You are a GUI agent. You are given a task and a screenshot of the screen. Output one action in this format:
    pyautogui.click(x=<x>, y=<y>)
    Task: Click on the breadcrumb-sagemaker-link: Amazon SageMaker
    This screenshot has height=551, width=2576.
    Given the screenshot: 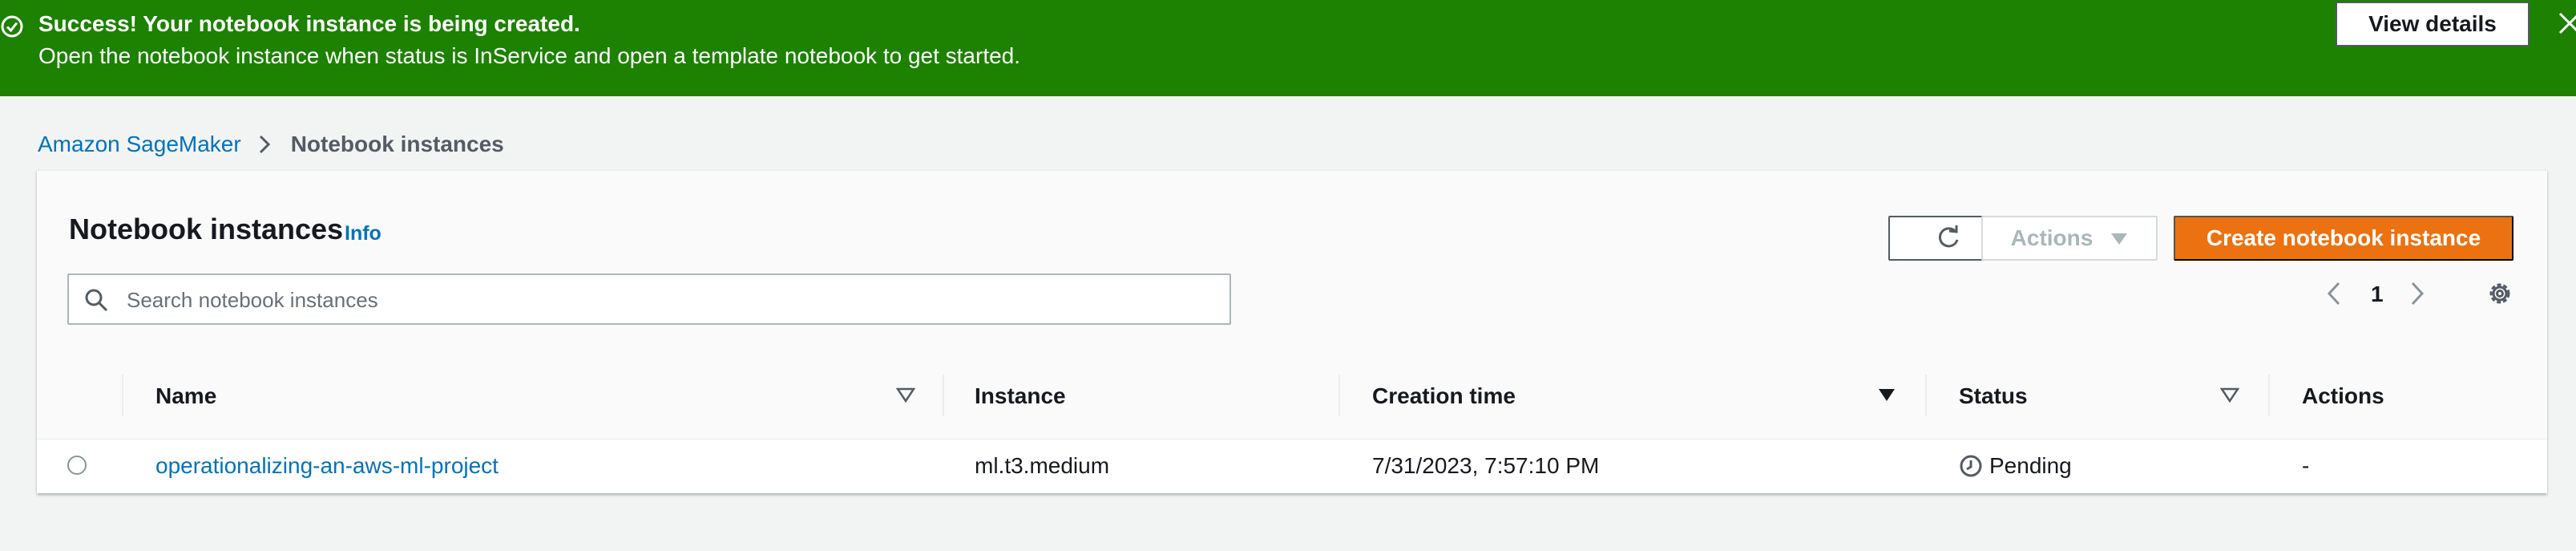 What is the action you would take?
    pyautogui.click(x=139, y=144)
    